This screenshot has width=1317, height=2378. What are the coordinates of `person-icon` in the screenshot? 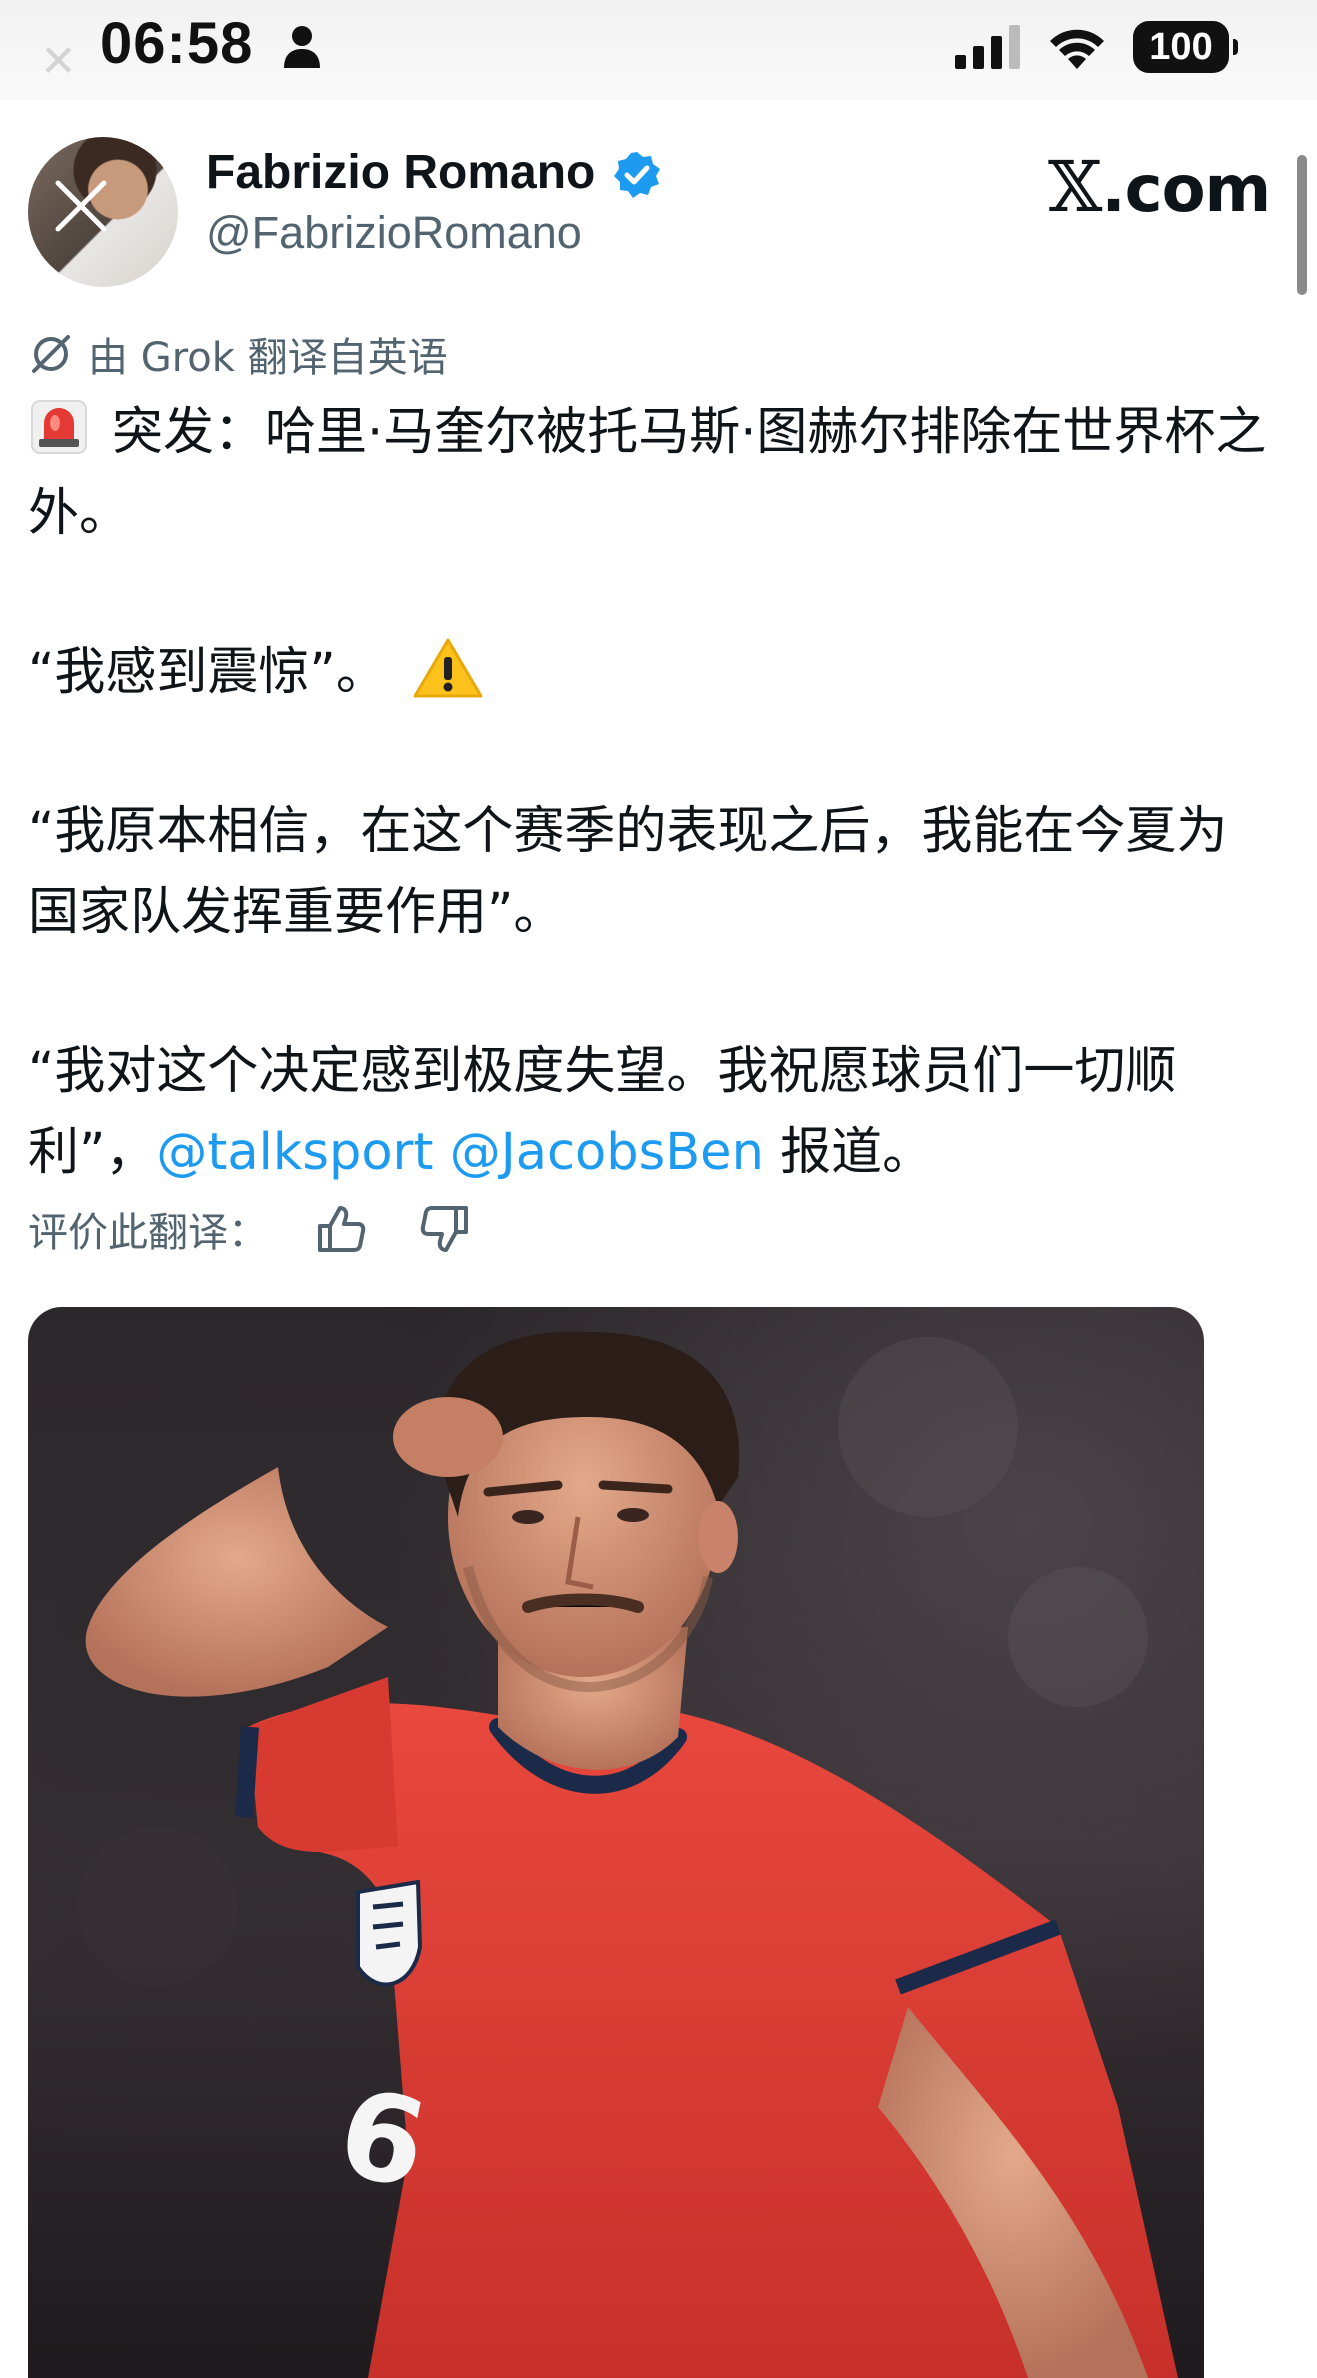 It's located at (302, 47).